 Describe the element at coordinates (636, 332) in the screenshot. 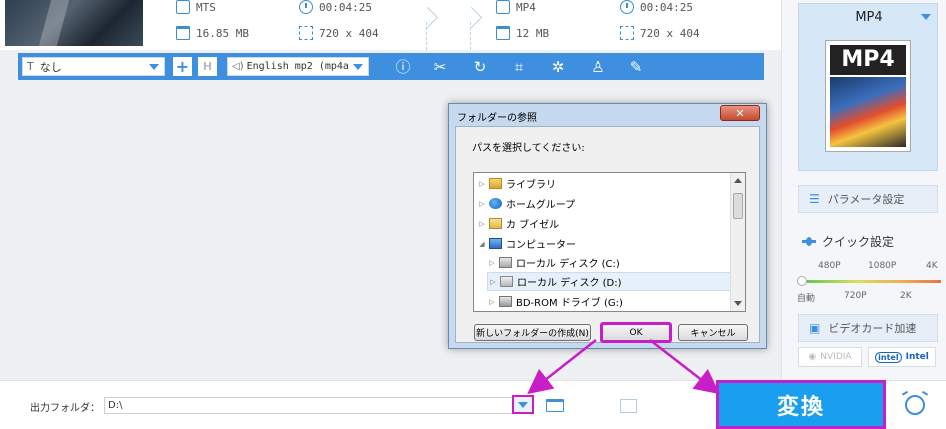

I see `ok-button: OK` at that location.